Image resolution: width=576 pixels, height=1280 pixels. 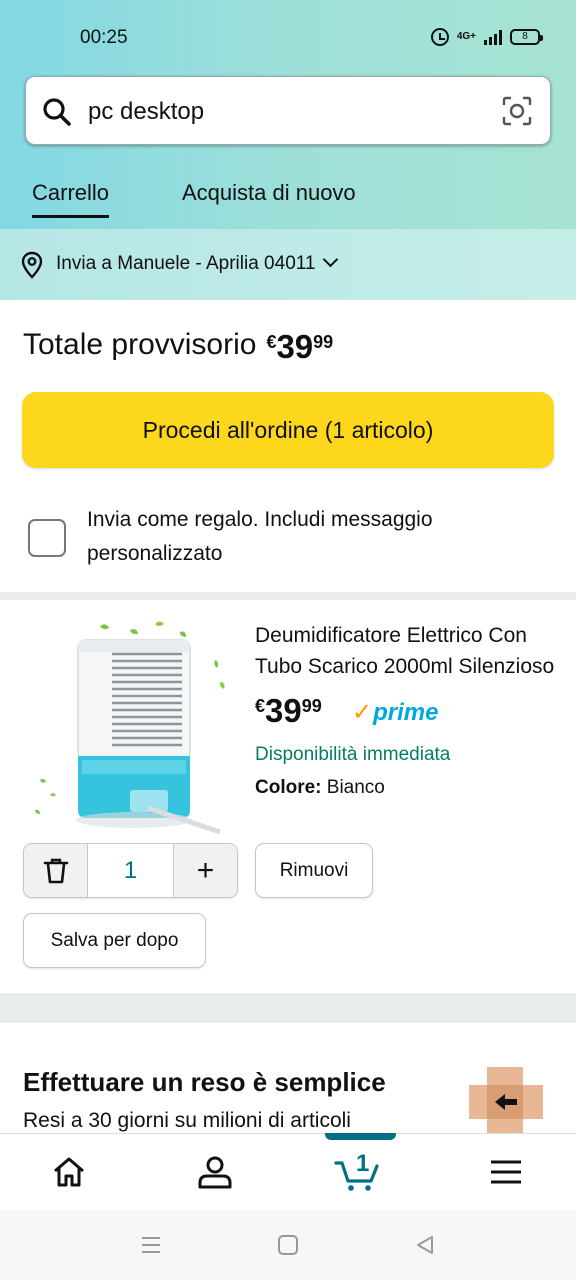 I want to click on returns-title: Effettuare un reso è semplice, so click(x=204, y=1082).